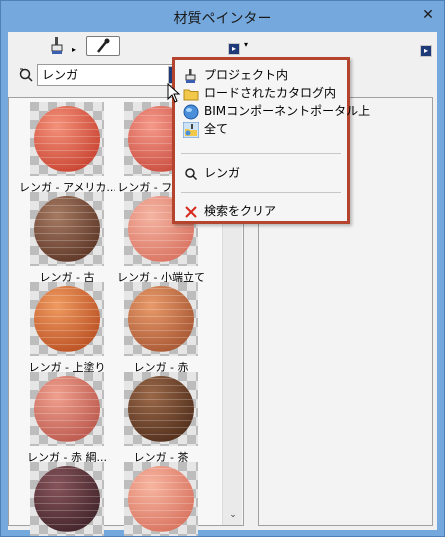 The height and width of the screenshot is (537, 445). I want to click on menu-item-loaded-catalog: ロードされたカタログ内, so click(263, 93).